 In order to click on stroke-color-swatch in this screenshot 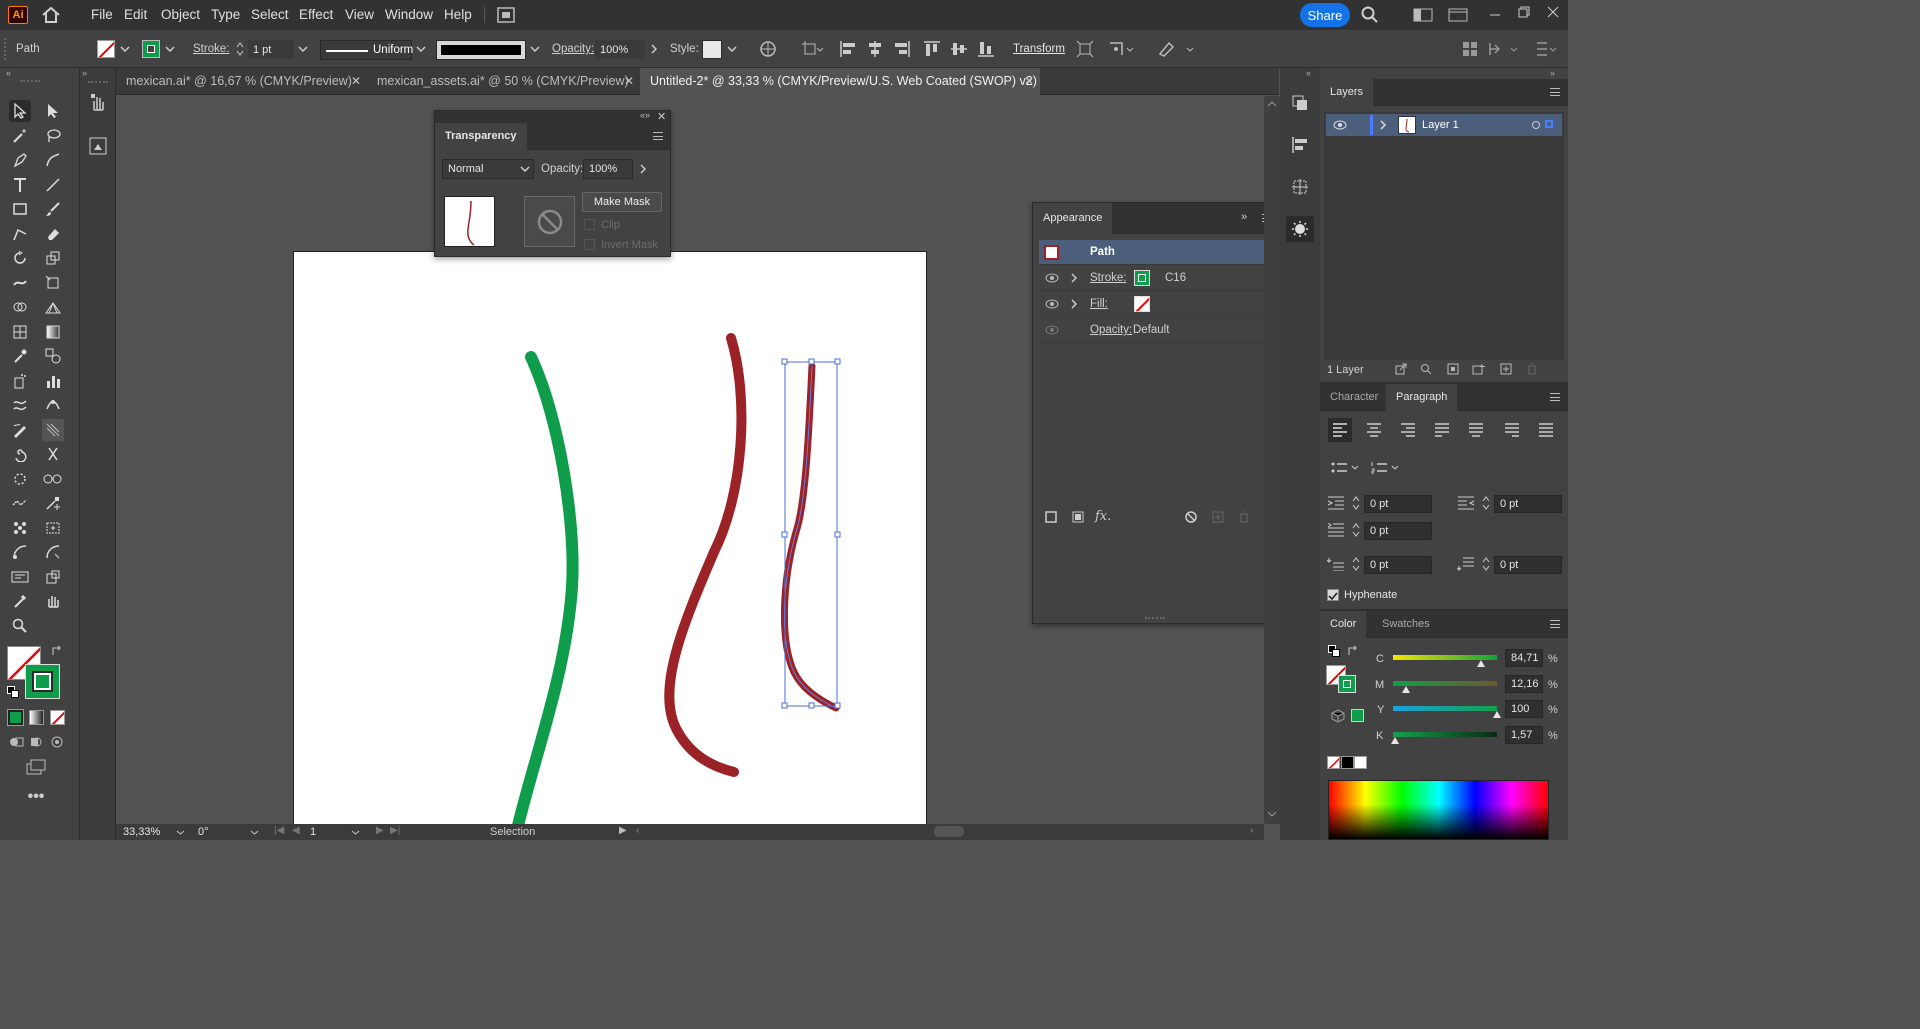, I will do `click(1142, 278)`.